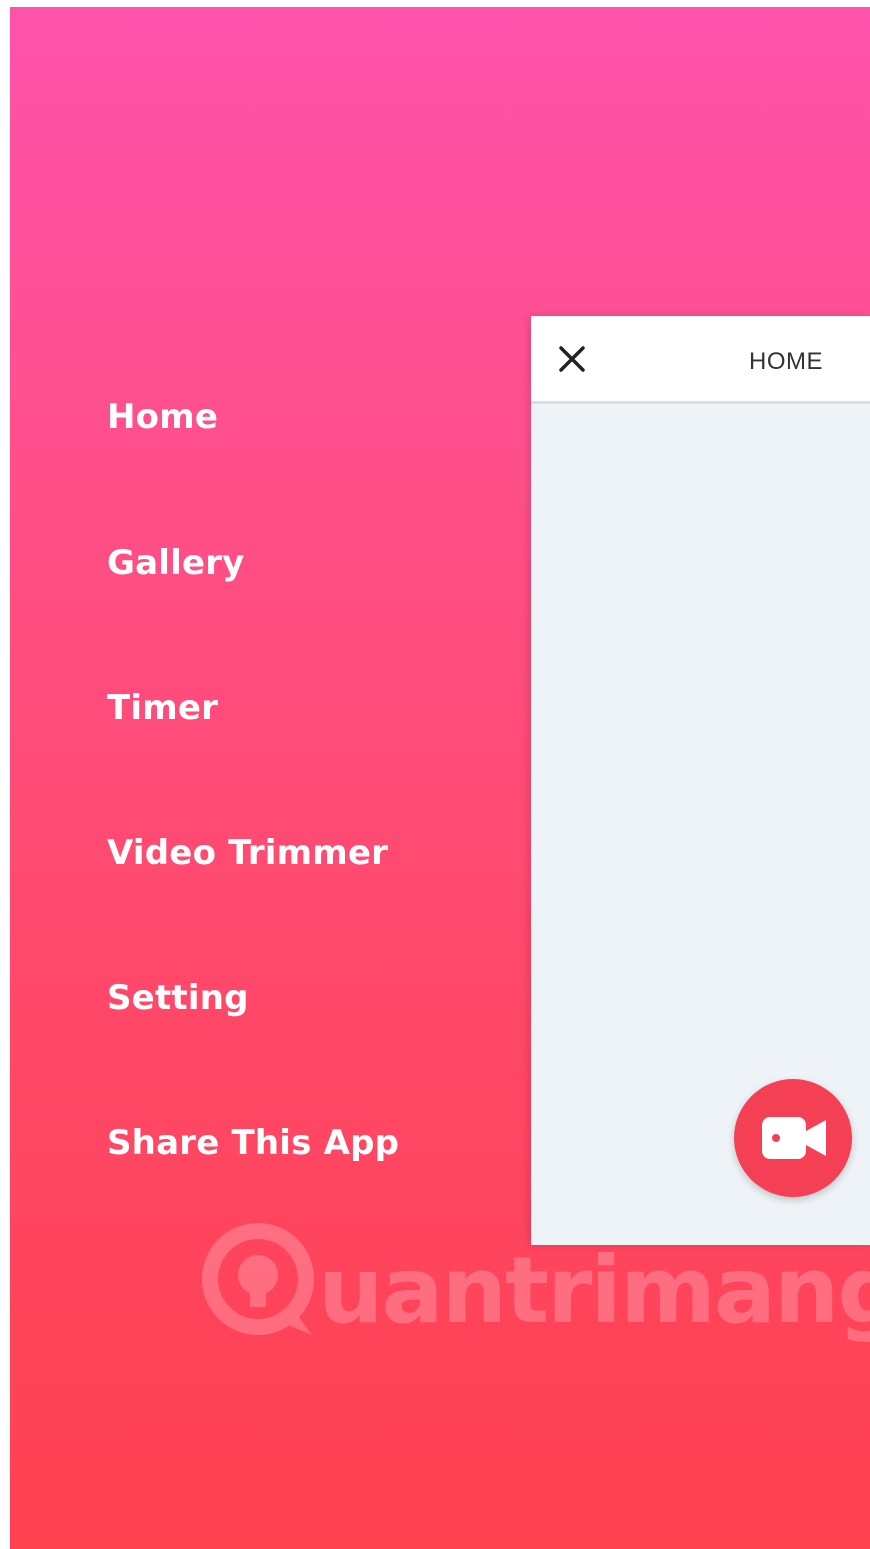  What do you see at coordinates (253, 1143) in the screenshot?
I see `menu-item-share-this-app: Share This App` at bounding box center [253, 1143].